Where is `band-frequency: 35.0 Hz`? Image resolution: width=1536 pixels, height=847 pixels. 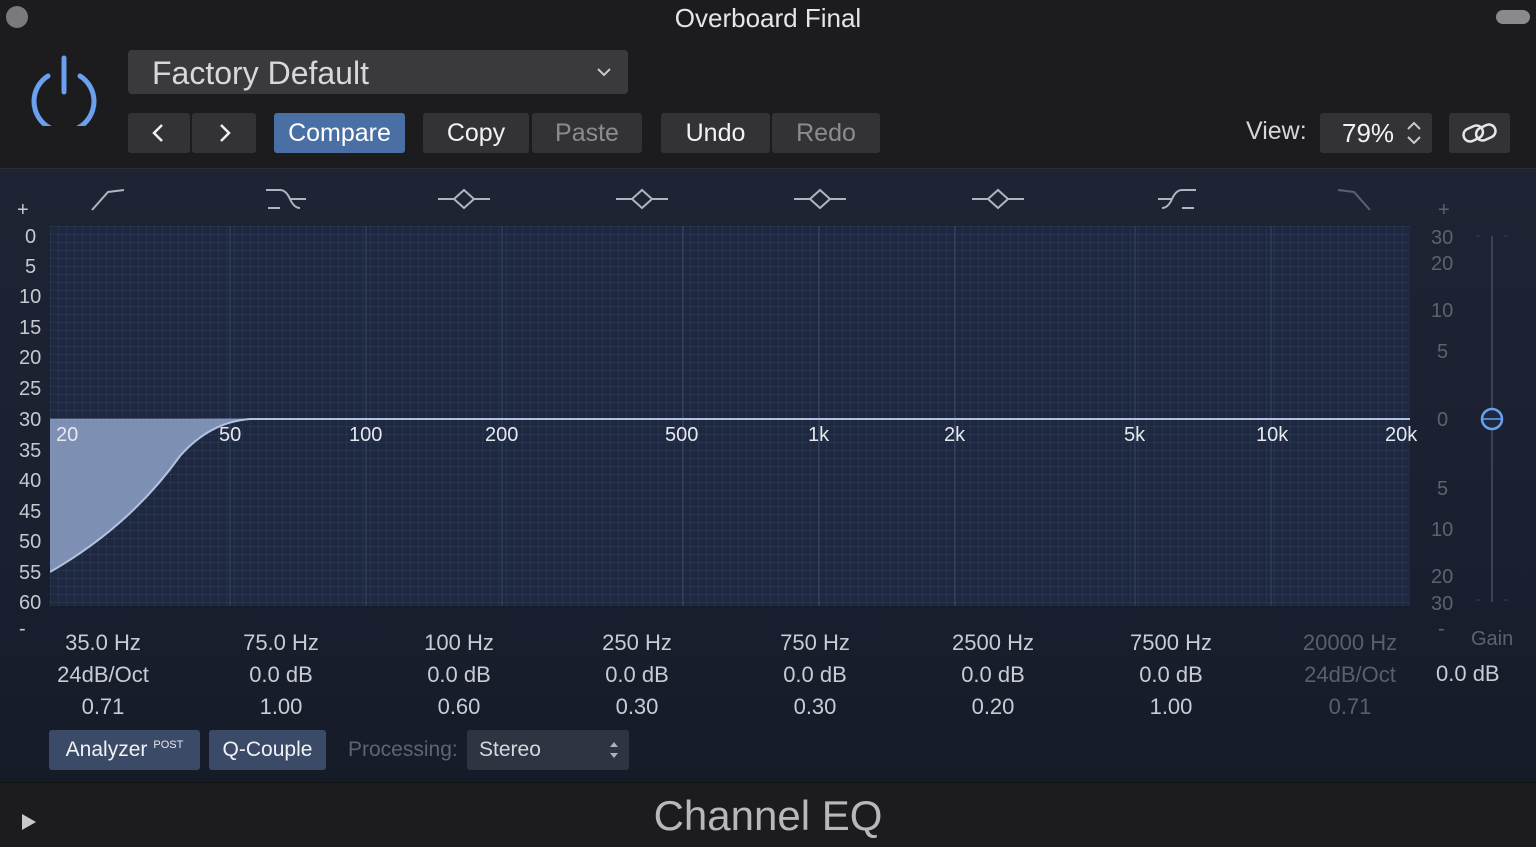 band-frequency: 35.0 Hz is located at coordinates (103, 646).